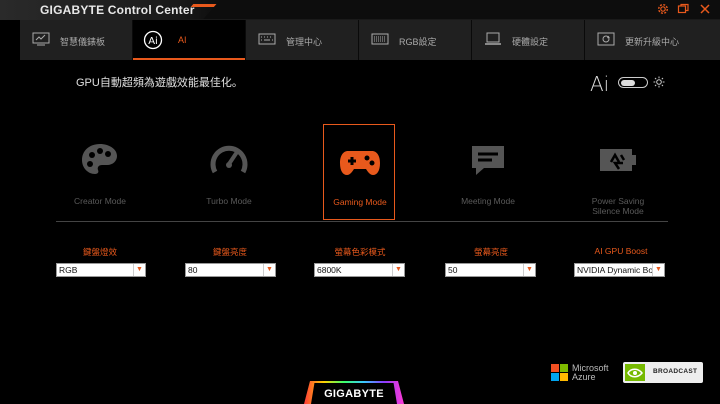  Describe the element at coordinates (360, 202) in the screenshot. I see `mode-label: Gaming Mode` at that location.